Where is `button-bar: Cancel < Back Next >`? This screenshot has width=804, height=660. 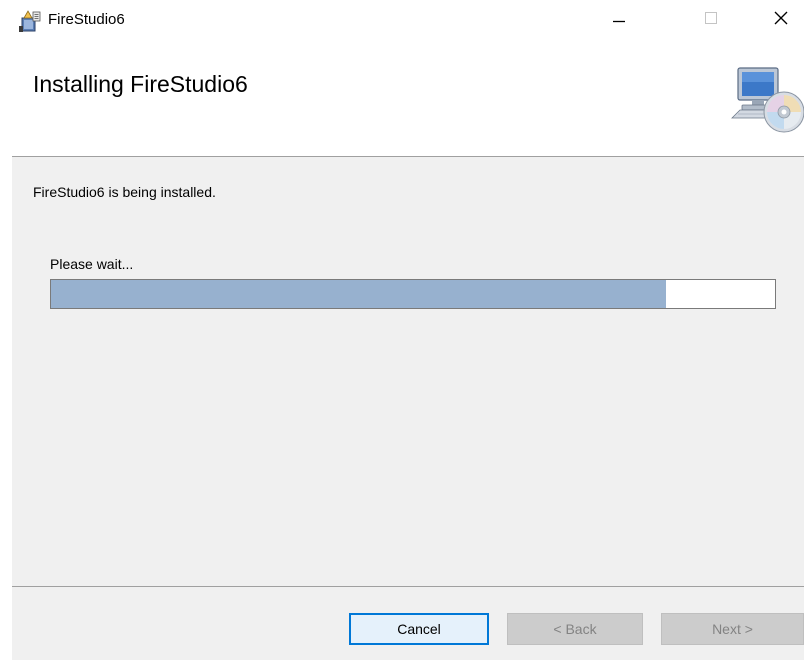 button-bar: Cancel < Back Next > is located at coordinates (408, 623).